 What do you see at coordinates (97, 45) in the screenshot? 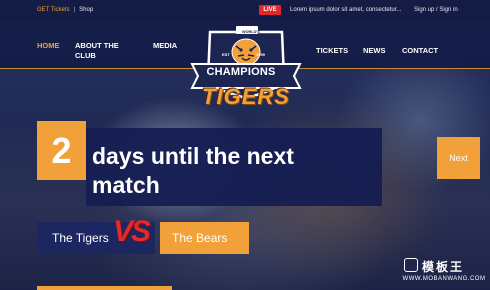
I see `nav-about-line1: ABOUT THE` at bounding box center [97, 45].